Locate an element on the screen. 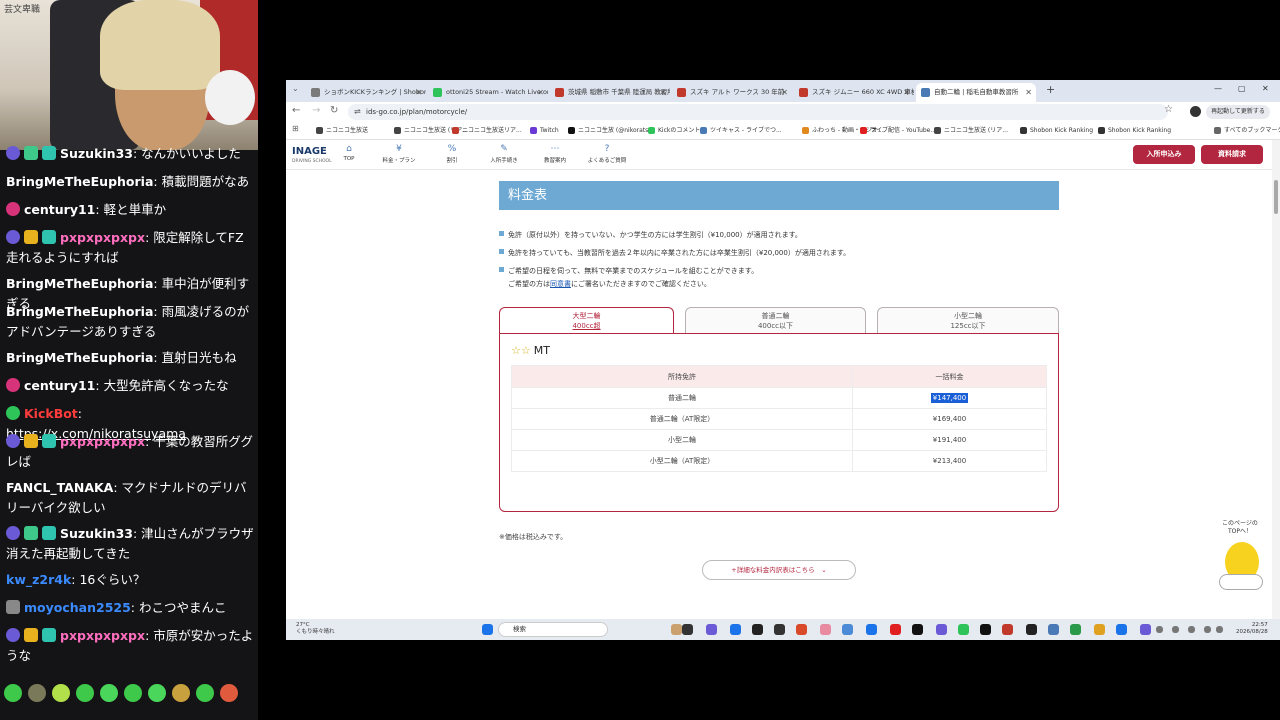 This screenshot has width=1280, height=720. relaunch-update-button: 再起動して更新する is located at coordinates (1238, 112).